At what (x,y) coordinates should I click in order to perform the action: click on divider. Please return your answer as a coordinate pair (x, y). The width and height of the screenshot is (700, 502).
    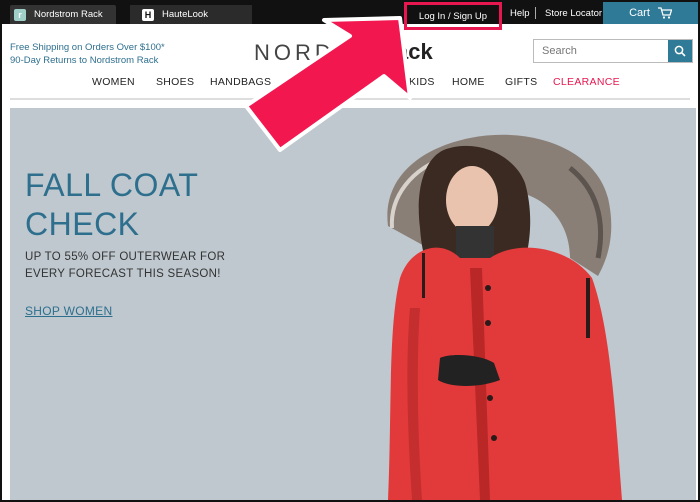
    Looking at the image, I should click on (535, 13).